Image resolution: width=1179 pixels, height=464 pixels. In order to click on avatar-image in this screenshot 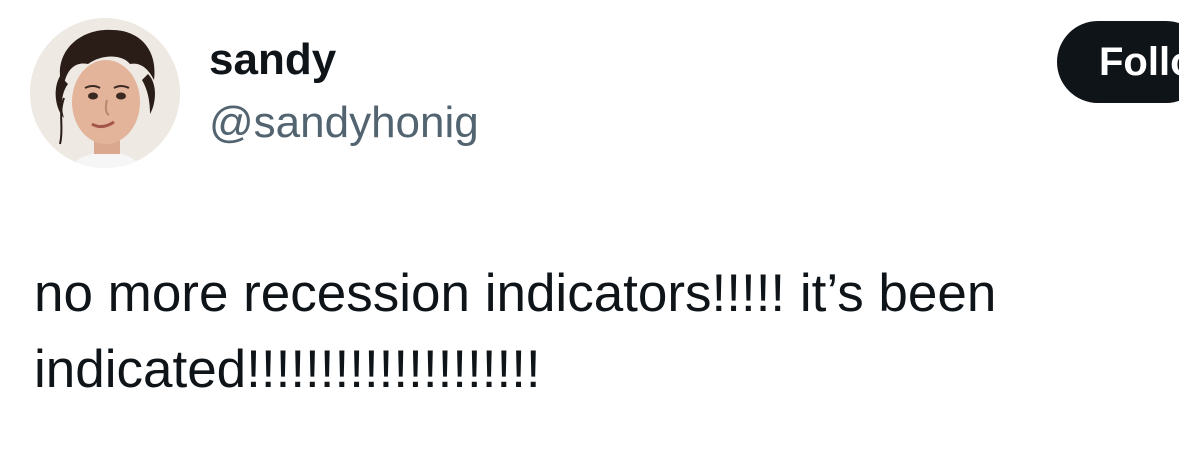, I will do `click(105, 93)`.